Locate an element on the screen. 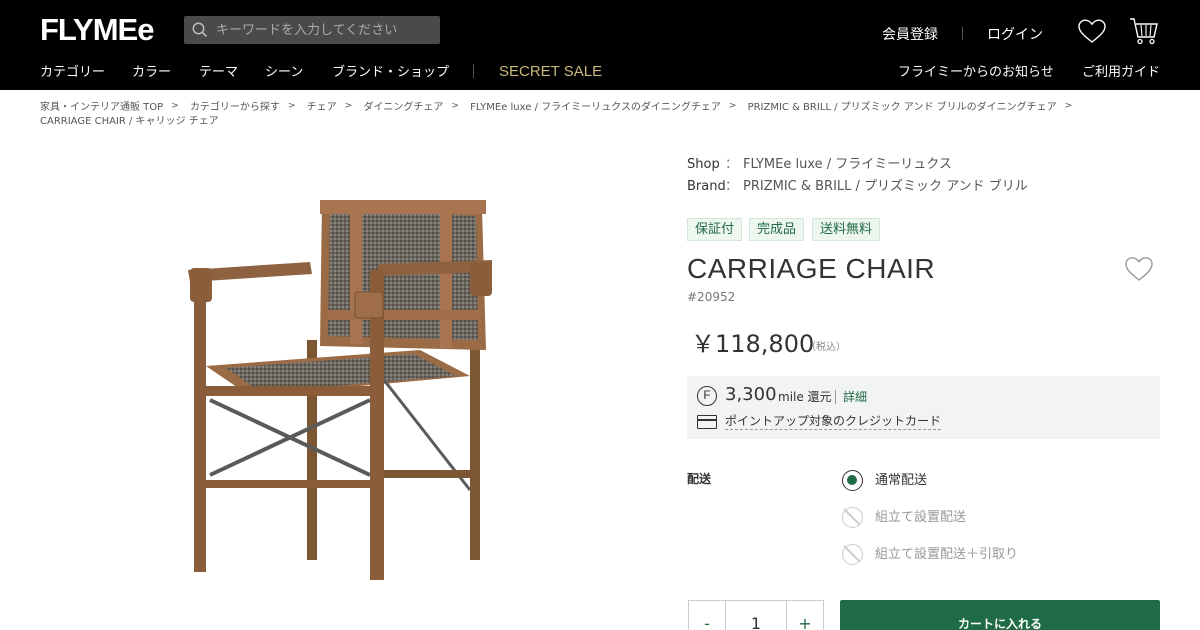  register-link: 会員登録 is located at coordinates (910, 35).